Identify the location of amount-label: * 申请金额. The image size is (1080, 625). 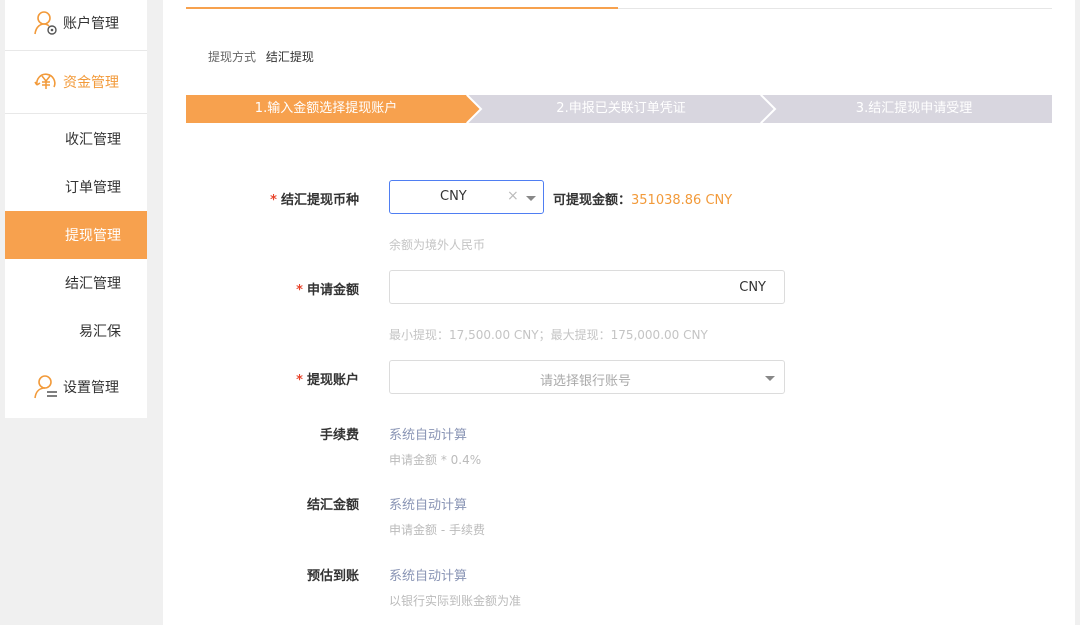
(299, 288).